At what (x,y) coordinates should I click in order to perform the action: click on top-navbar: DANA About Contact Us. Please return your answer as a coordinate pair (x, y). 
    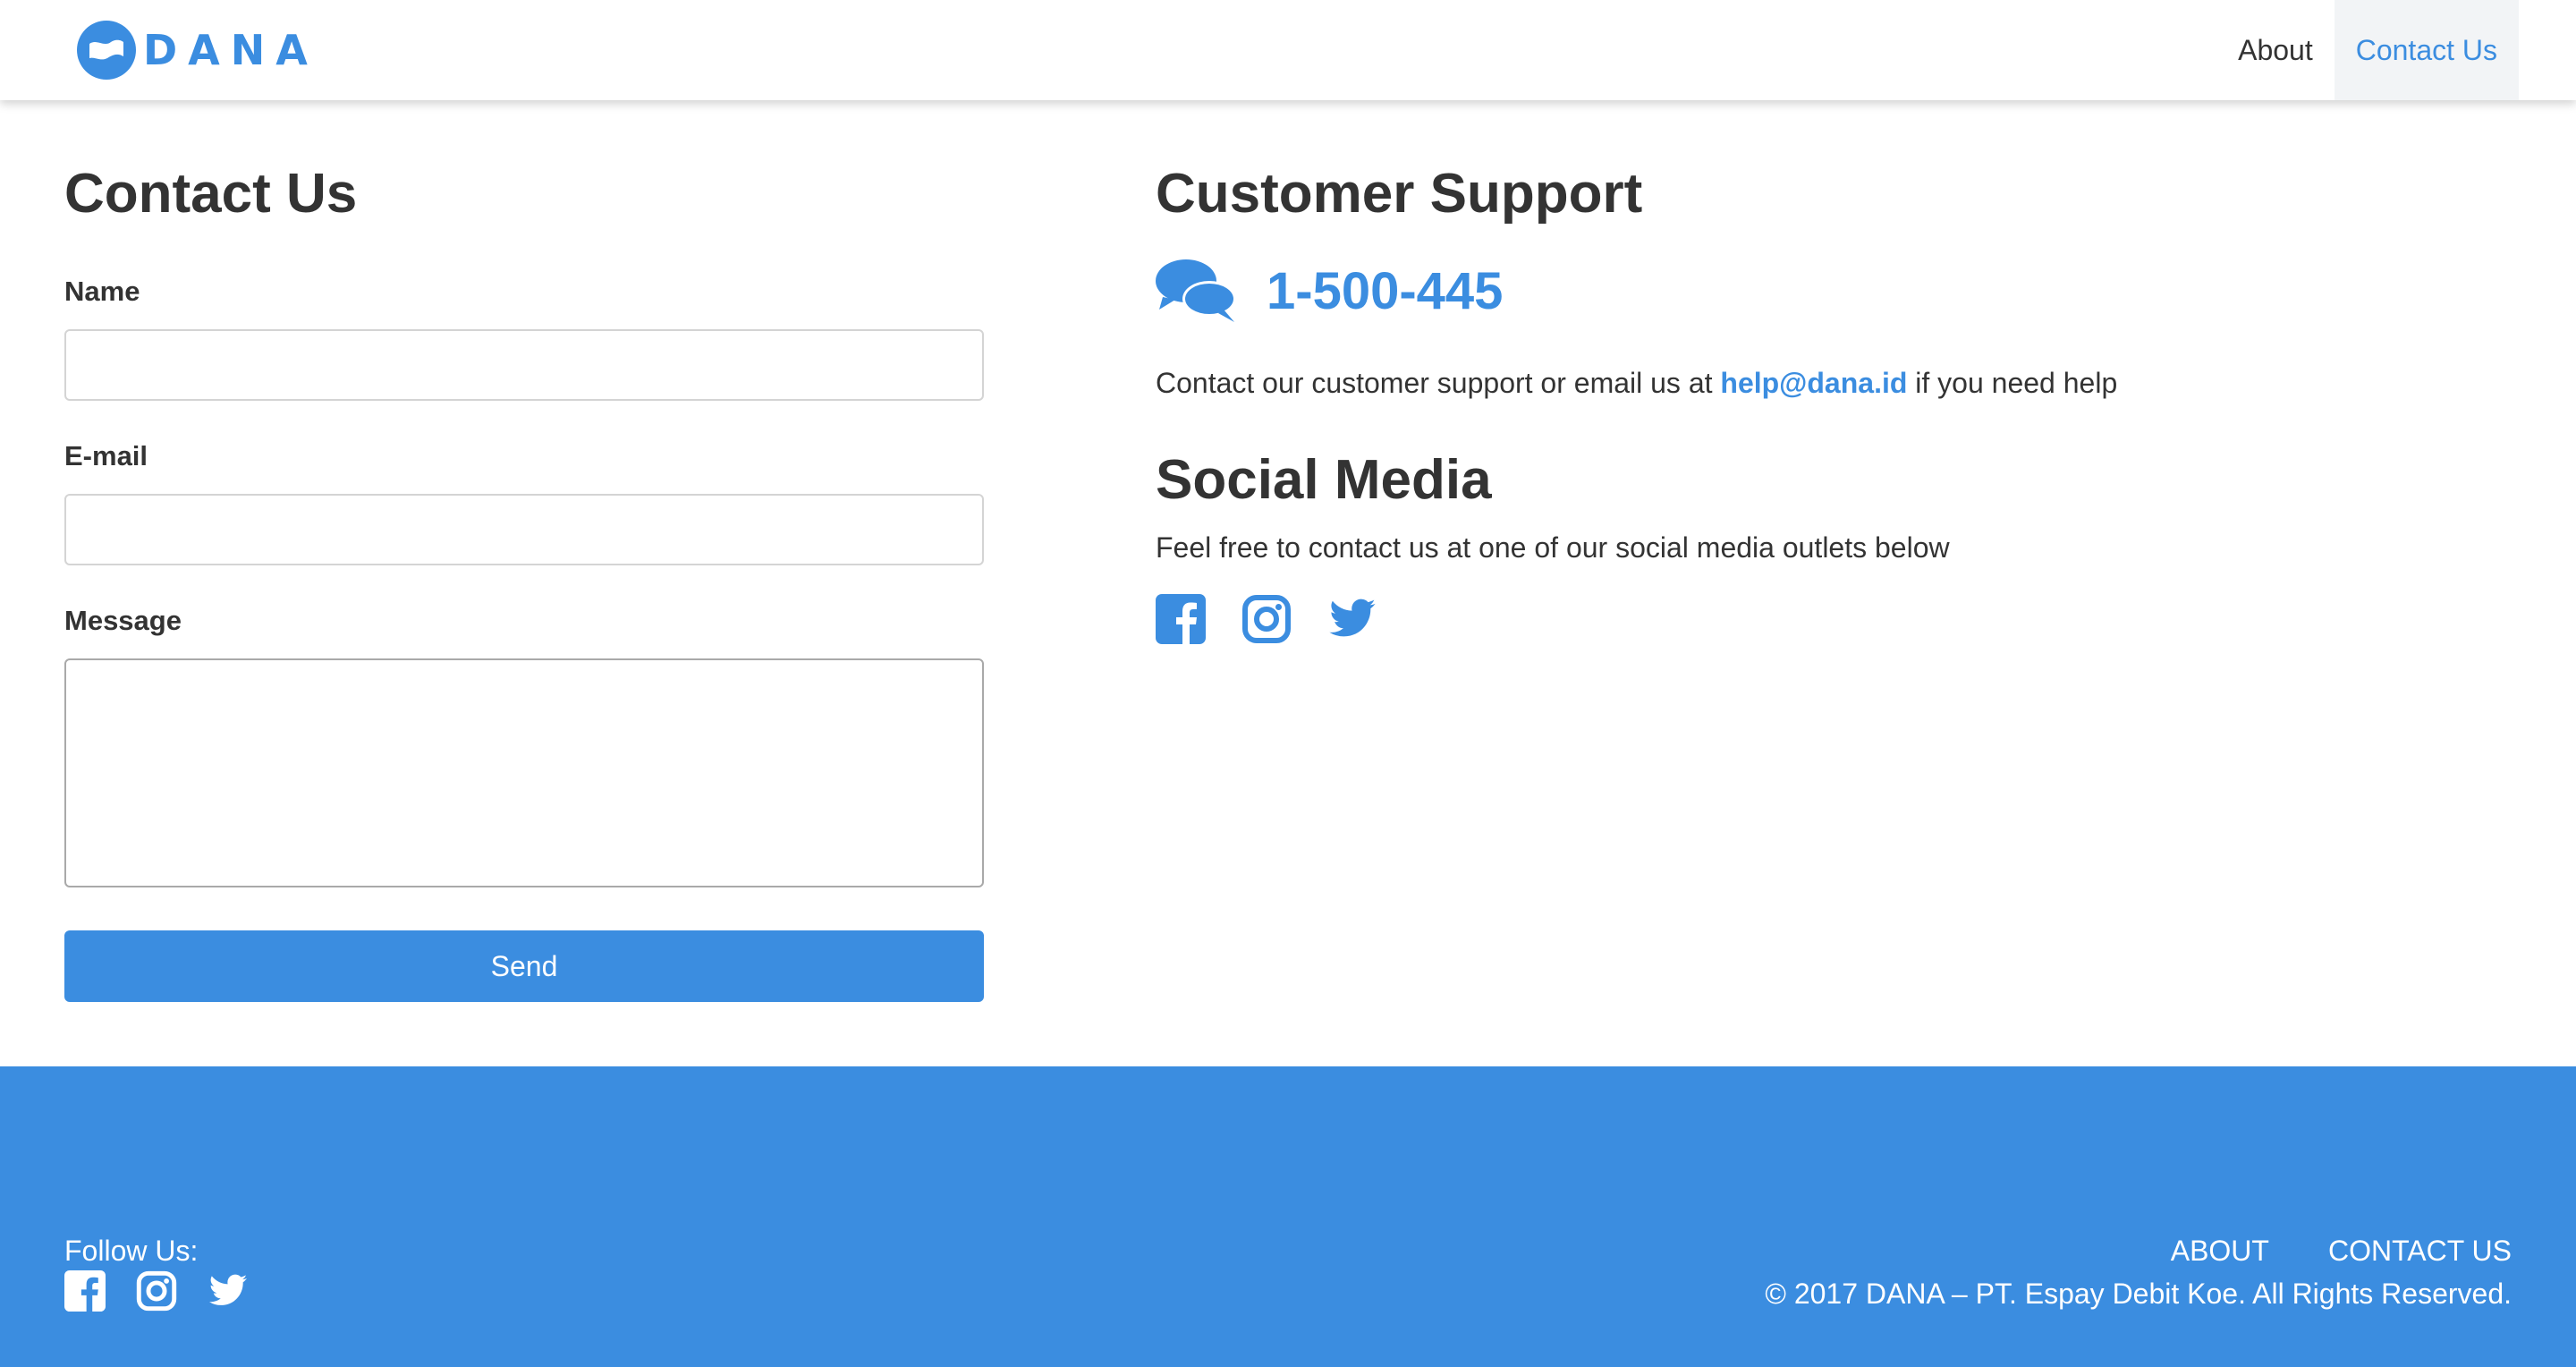
    Looking at the image, I should click on (1288, 50).